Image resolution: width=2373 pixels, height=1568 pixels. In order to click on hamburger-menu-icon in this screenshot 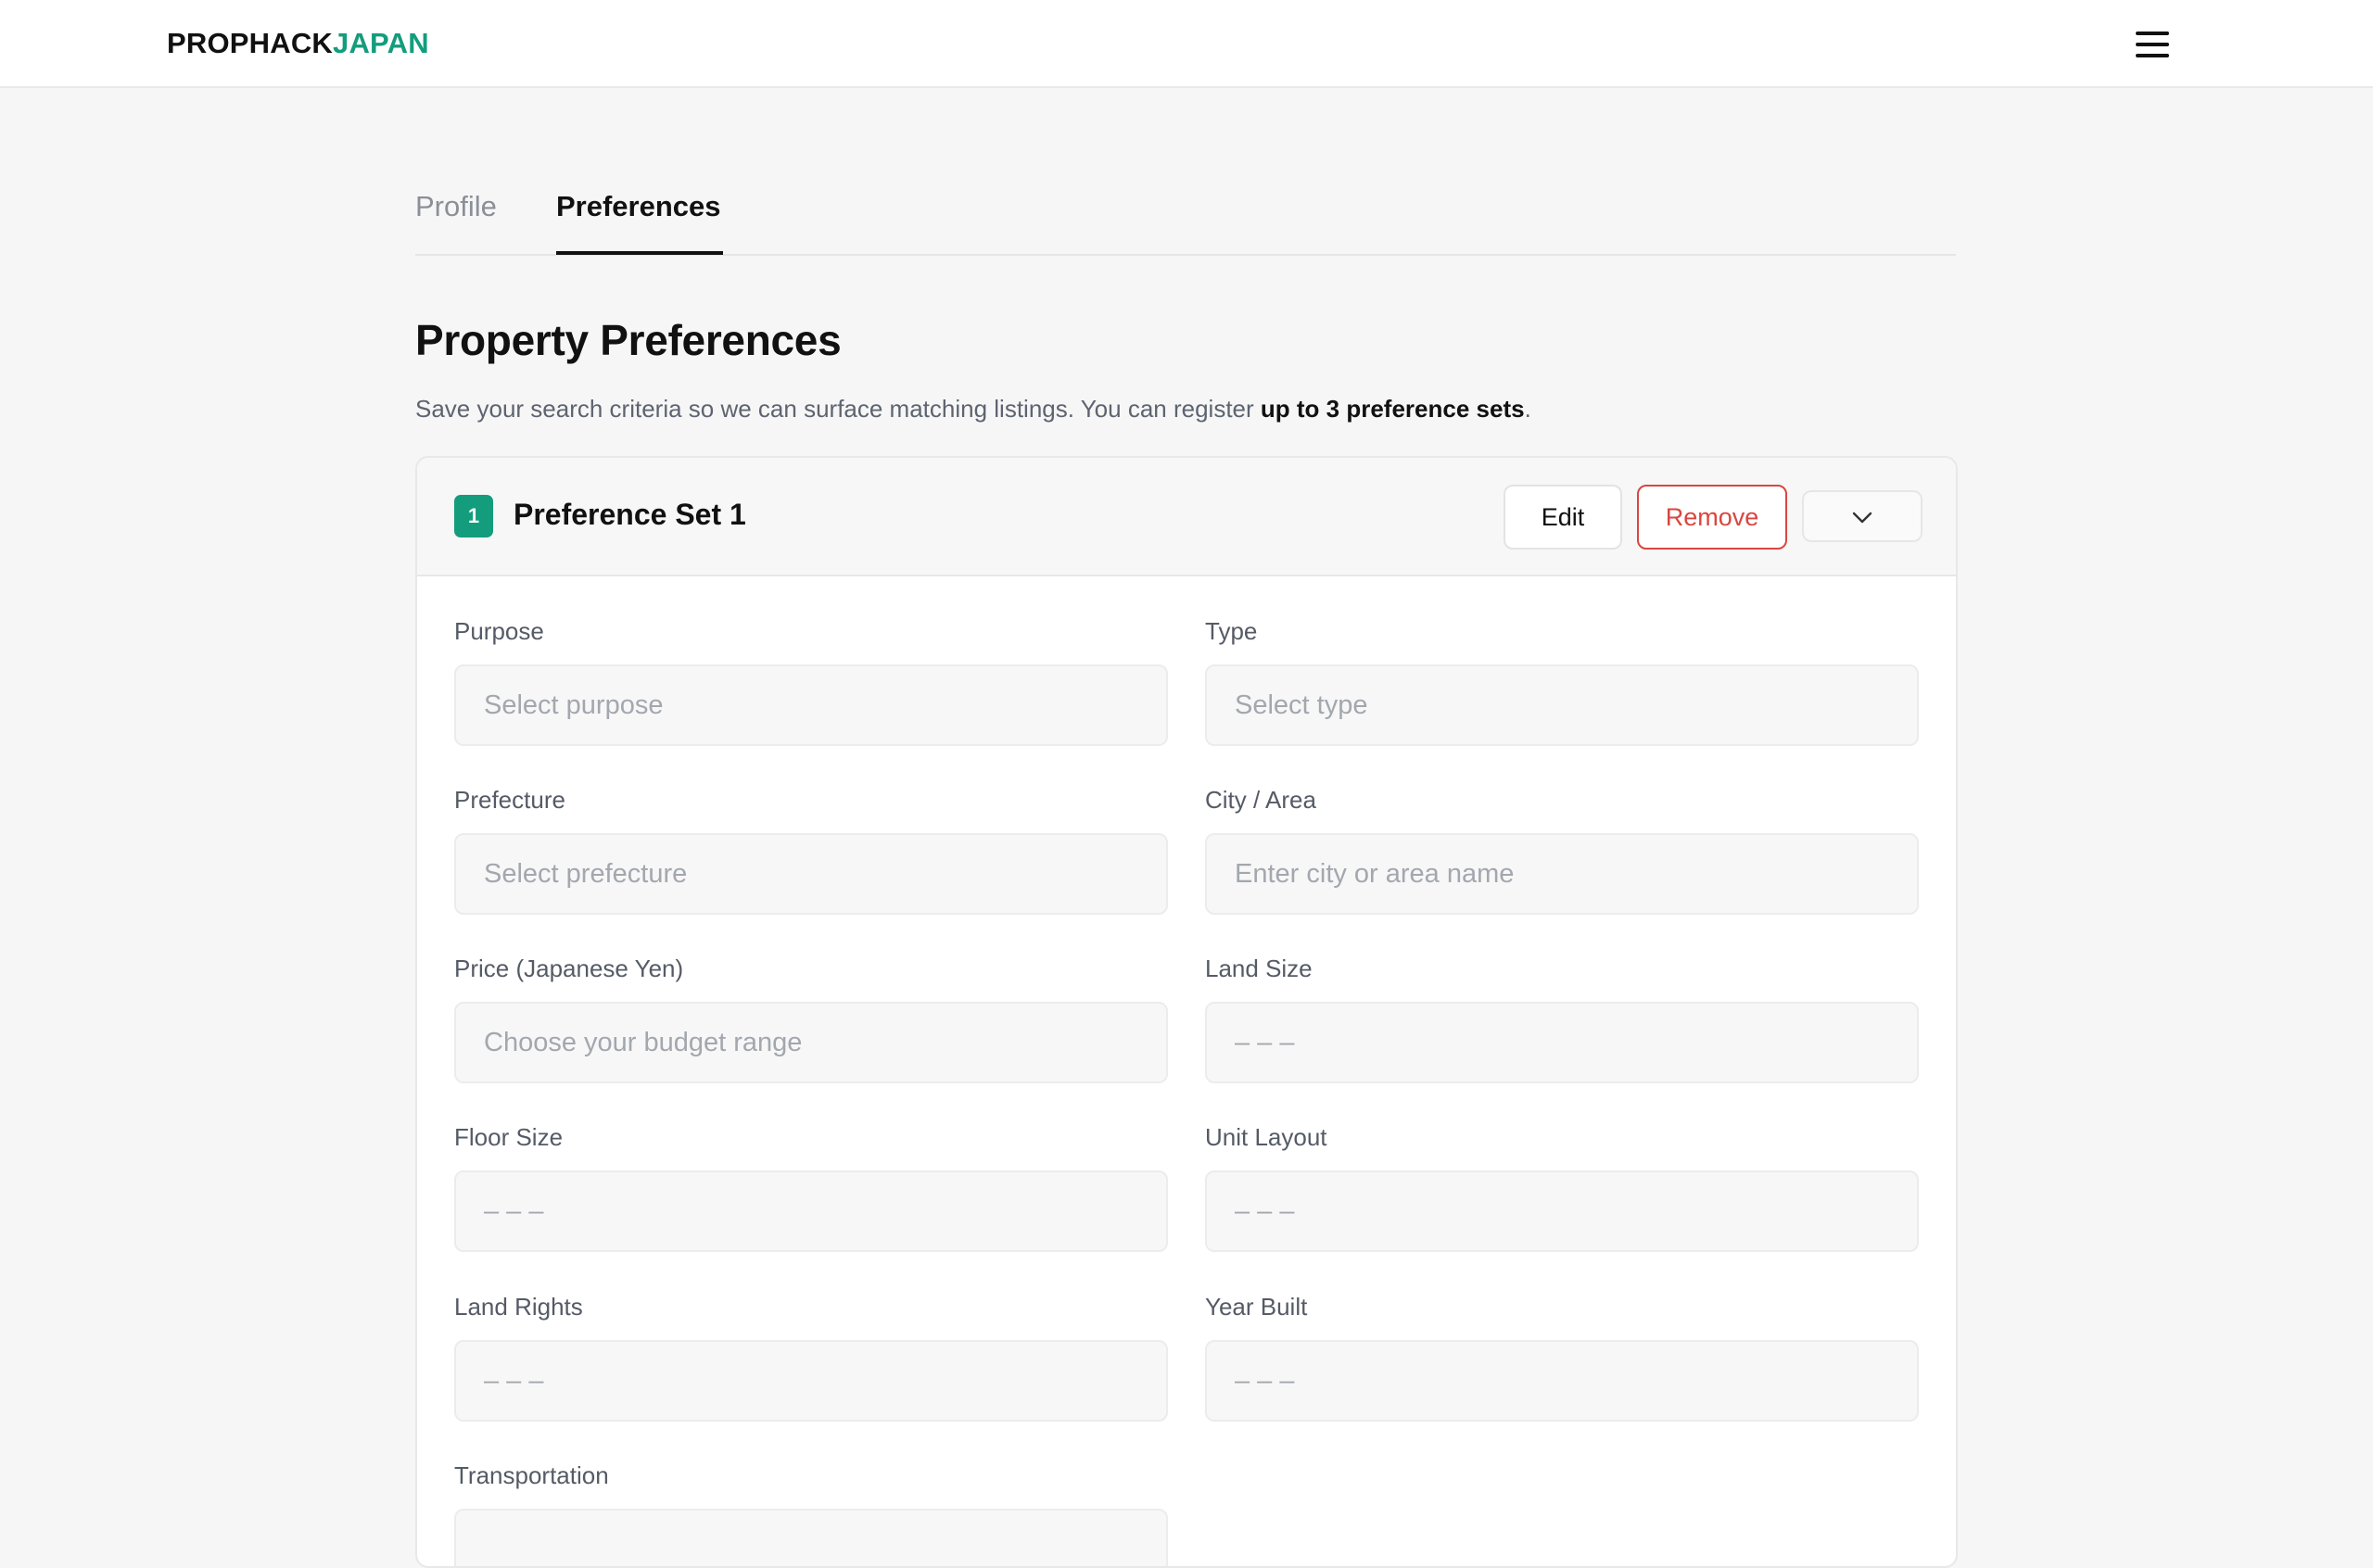, I will do `click(2152, 44)`.